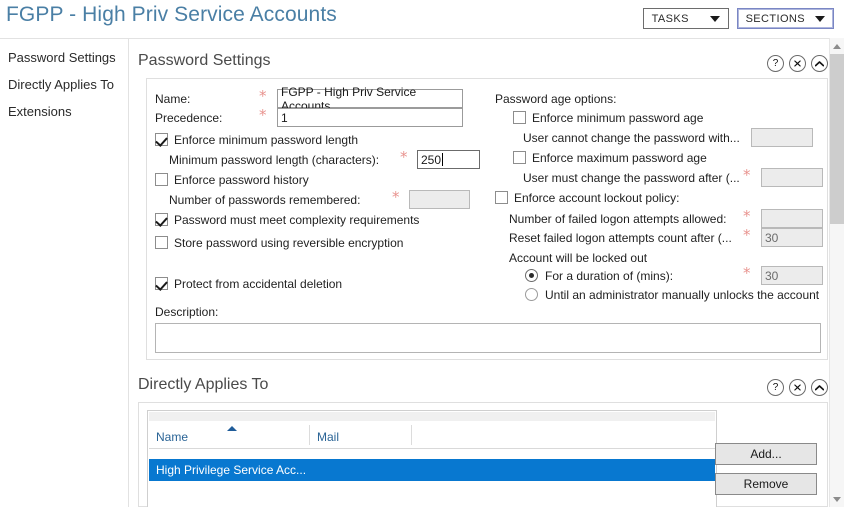 The width and height of the screenshot is (844, 507). I want to click on minimum-password-length-label: Minimum password length (characters):, so click(274, 160).